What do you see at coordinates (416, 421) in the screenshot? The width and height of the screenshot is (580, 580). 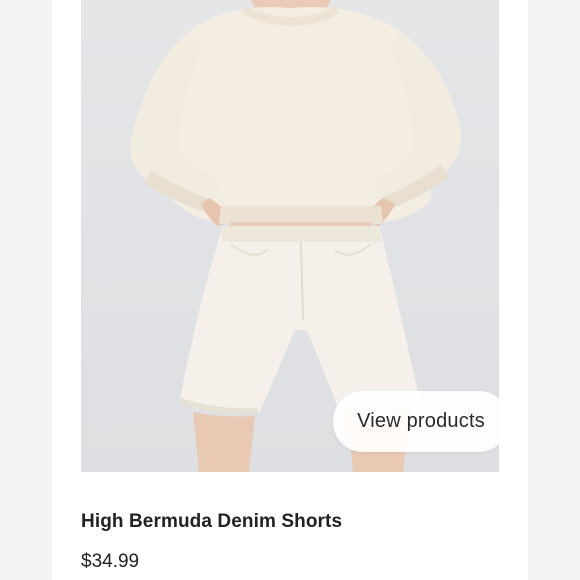 I see `view-products-button: View products` at bounding box center [416, 421].